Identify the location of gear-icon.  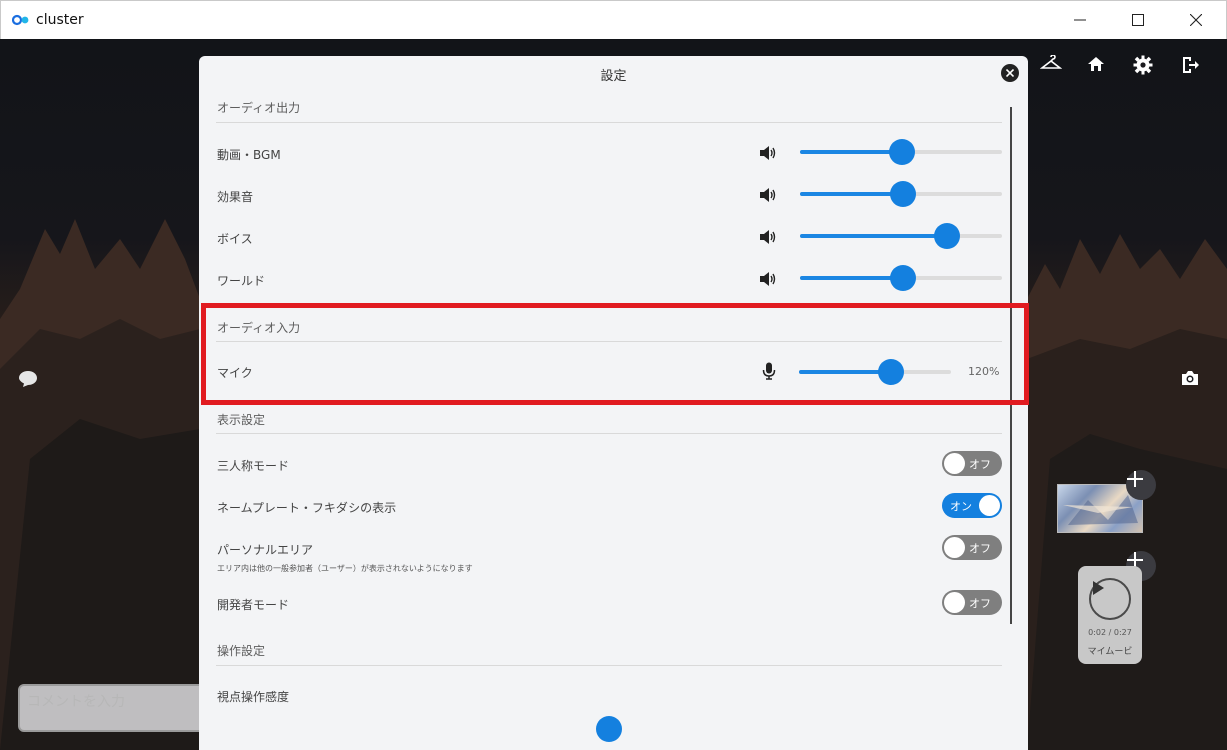
(1143, 65).